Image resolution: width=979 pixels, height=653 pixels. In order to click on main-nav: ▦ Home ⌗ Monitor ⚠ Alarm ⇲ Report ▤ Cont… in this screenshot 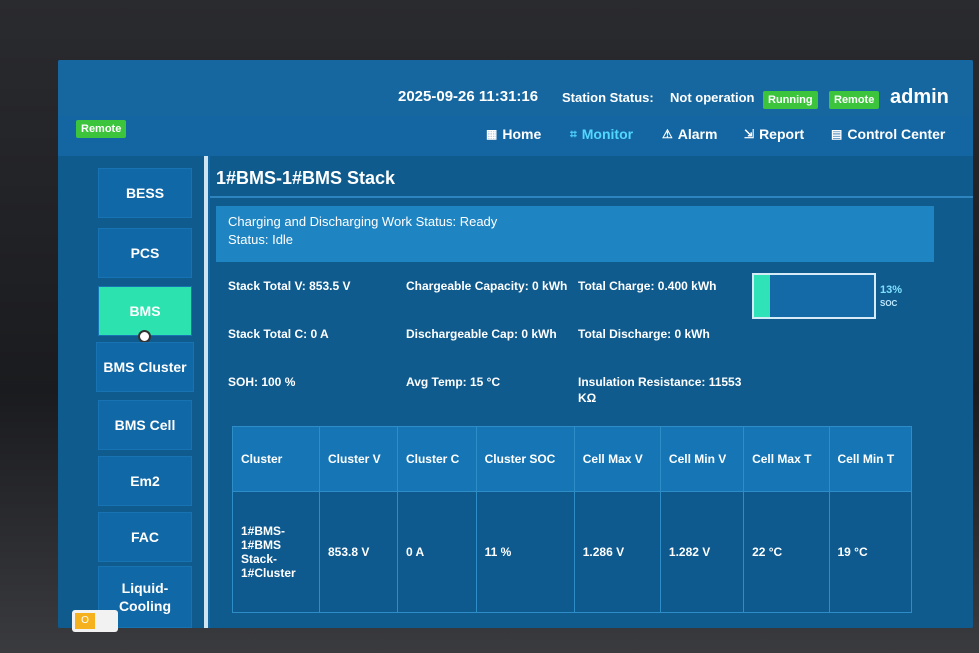, I will do `click(515, 140)`.